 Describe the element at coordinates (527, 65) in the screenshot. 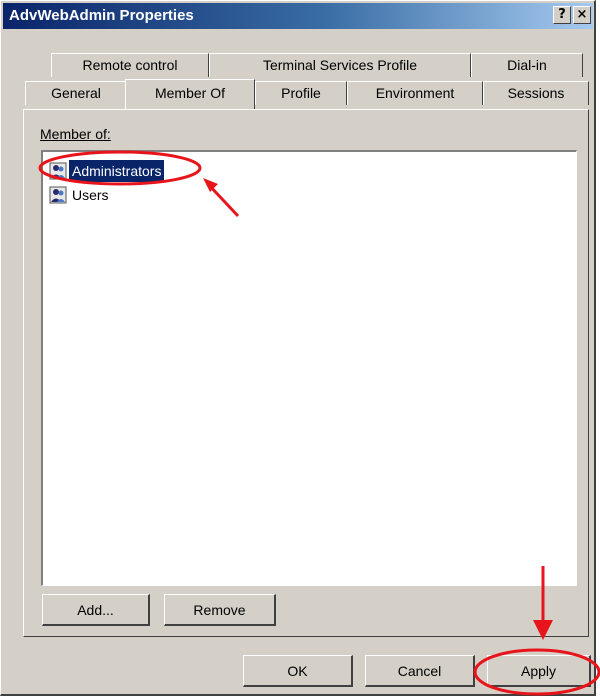

I see `tab-dial-in: Dial-in` at that location.